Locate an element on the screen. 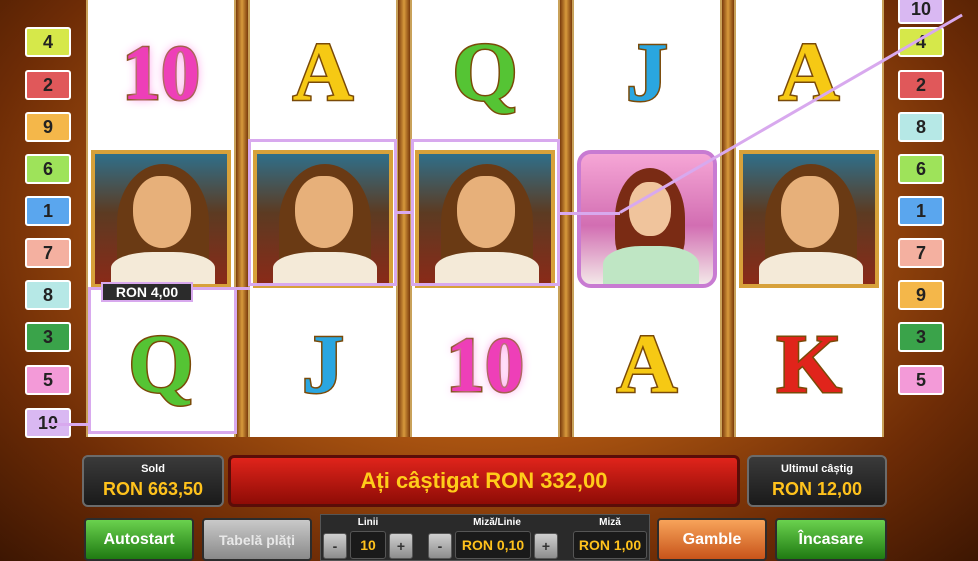 The width and height of the screenshot is (978, 561). symbol-K: K is located at coordinates (809, 364).